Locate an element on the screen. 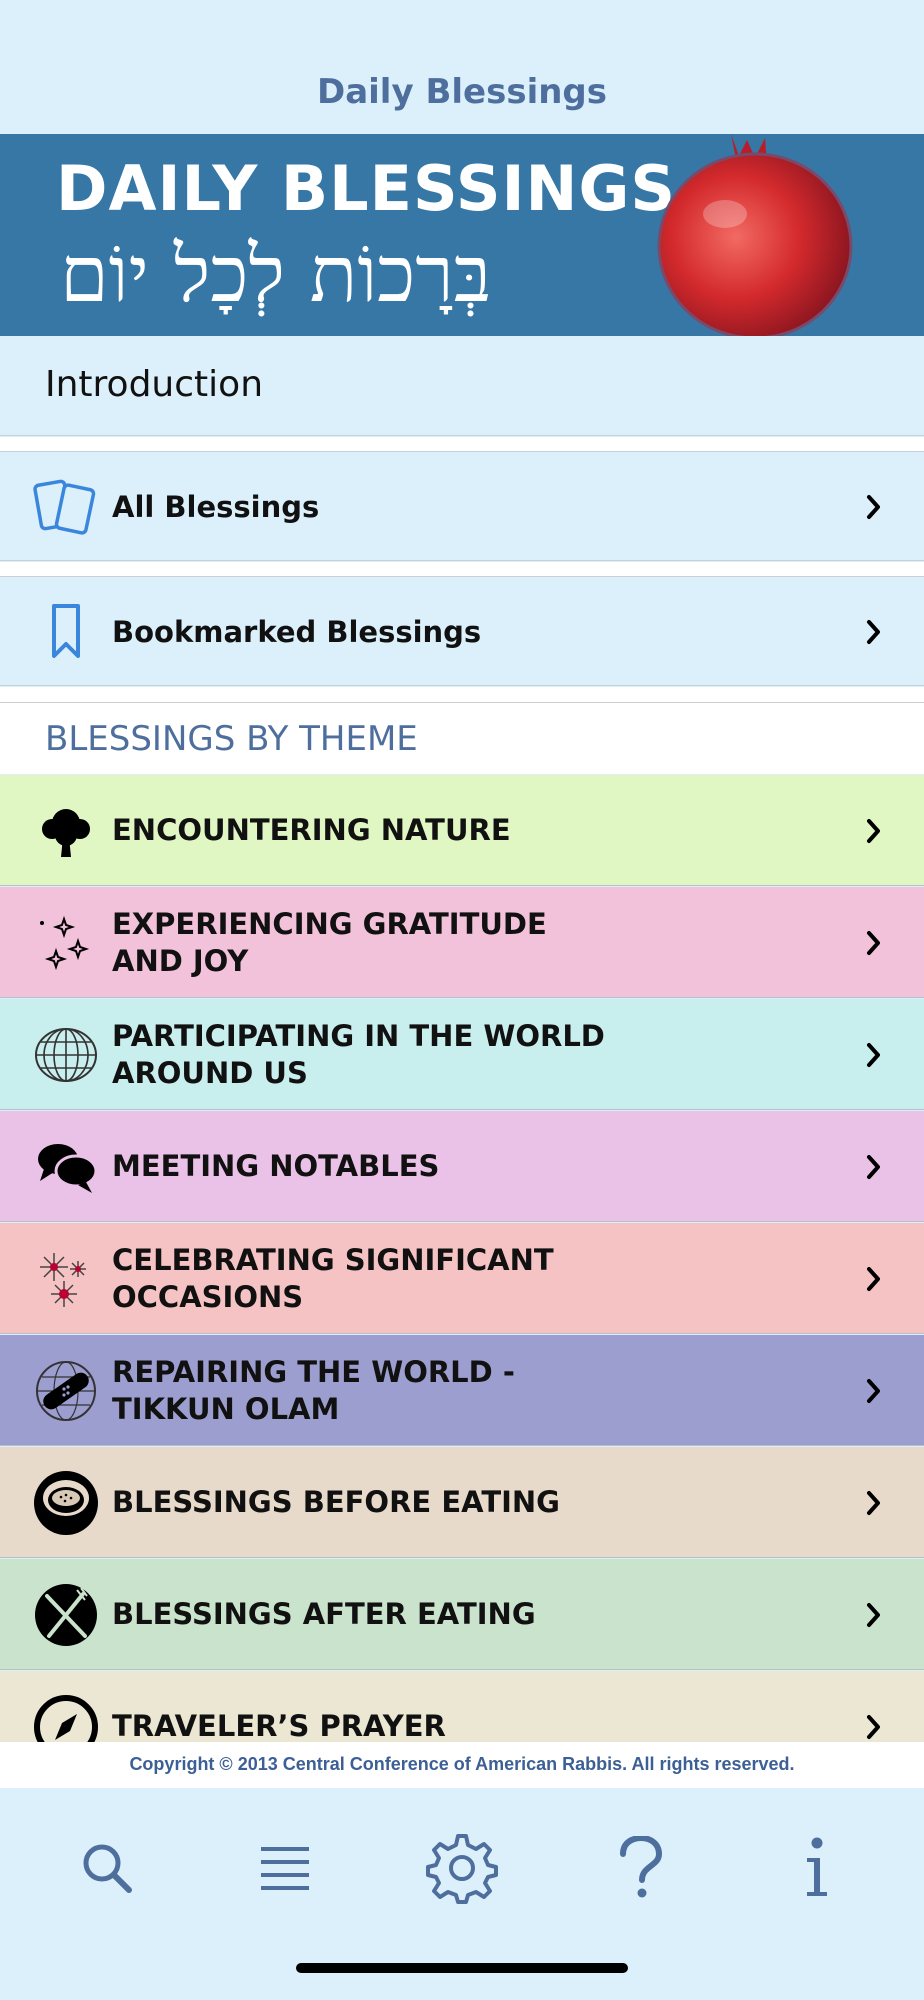  theme-row: BLESSINGS BEFORE EATING is located at coordinates (462, 1502).